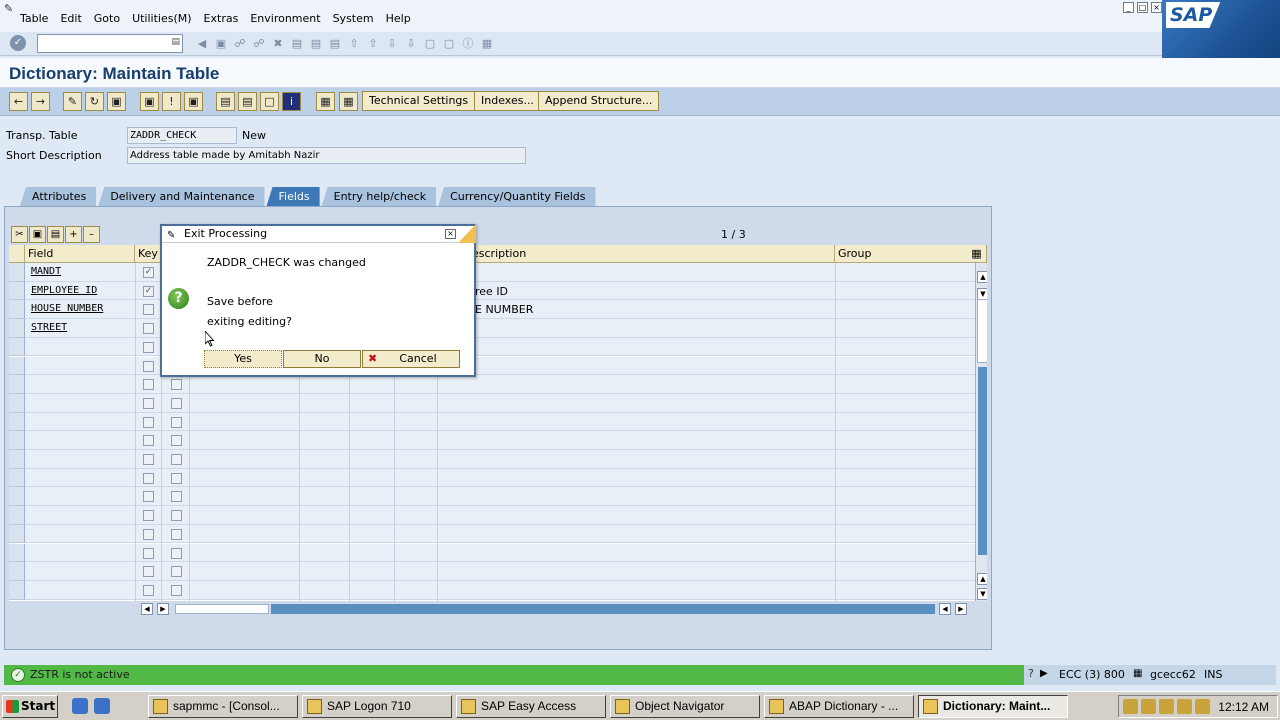 This screenshot has height=720, width=1280. What do you see at coordinates (981, 432) in the screenshot?
I see `vertical-scrollbar: ▲ ▼ ▲ ▼` at bounding box center [981, 432].